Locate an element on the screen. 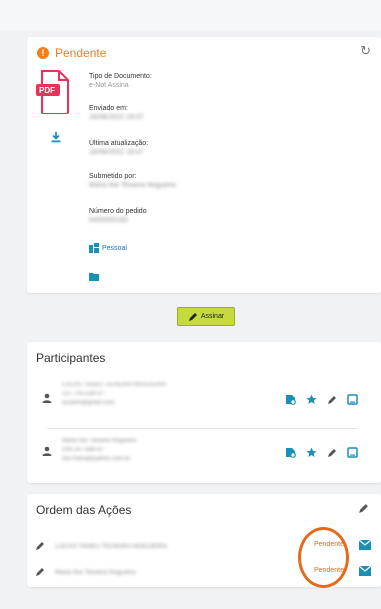 The width and height of the screenshot is (381, 609). download-icon is located at coordinates (56, 136).